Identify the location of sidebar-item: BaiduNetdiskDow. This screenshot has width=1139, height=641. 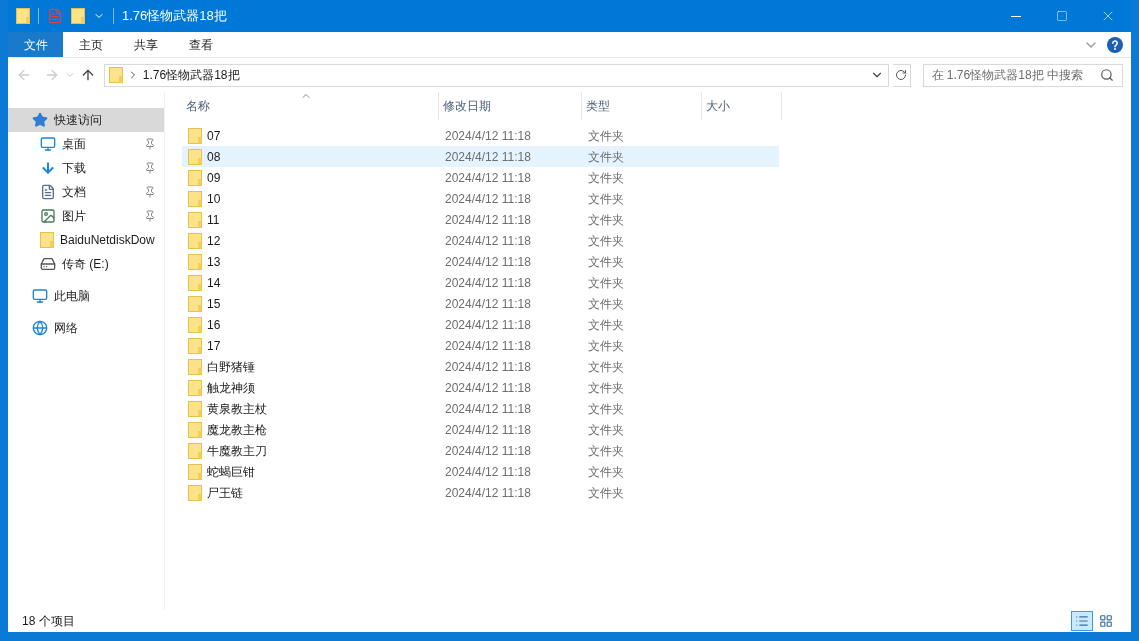
(86, 240).